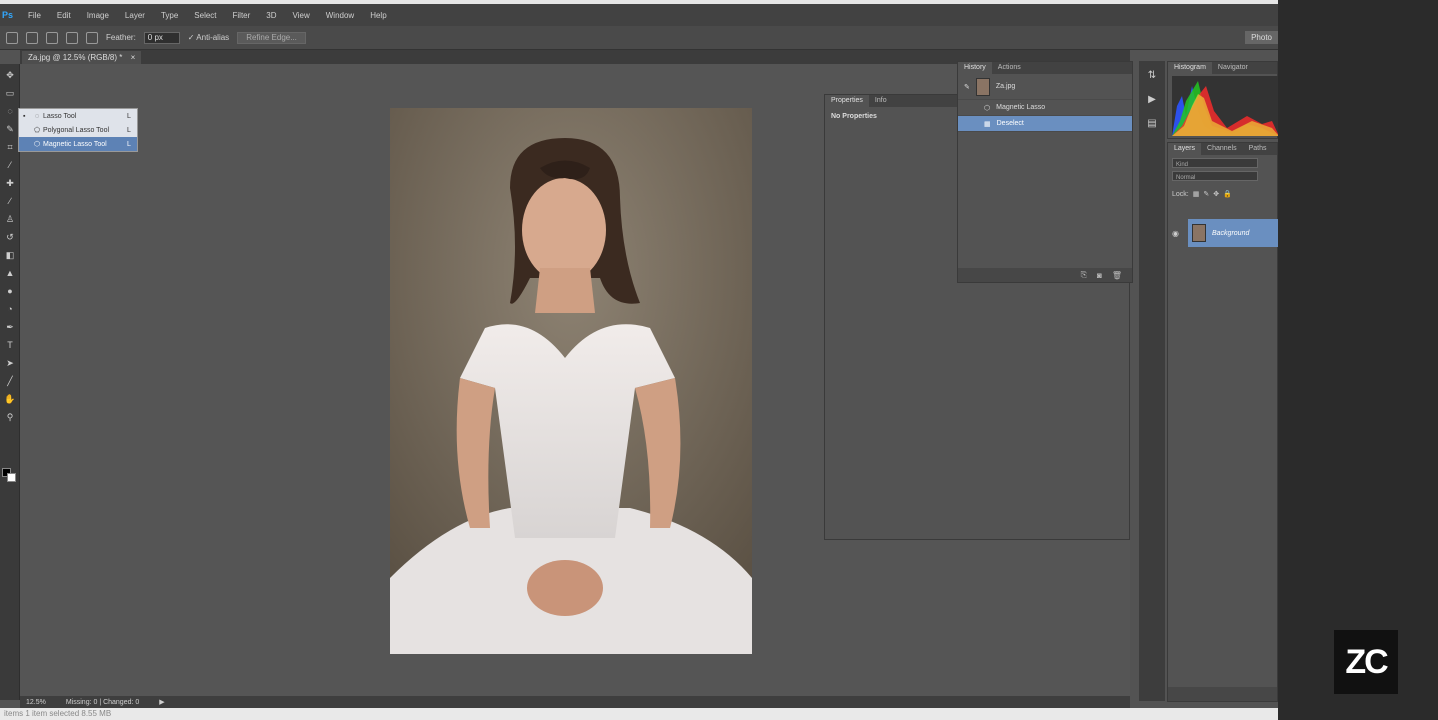 The width and height of the screenshot is (1438, 720). What do you see at coordinates (10, 129) in the screenshot?
I see `quick-select-tool-icon: ✎` at bounding box center [10, 129].